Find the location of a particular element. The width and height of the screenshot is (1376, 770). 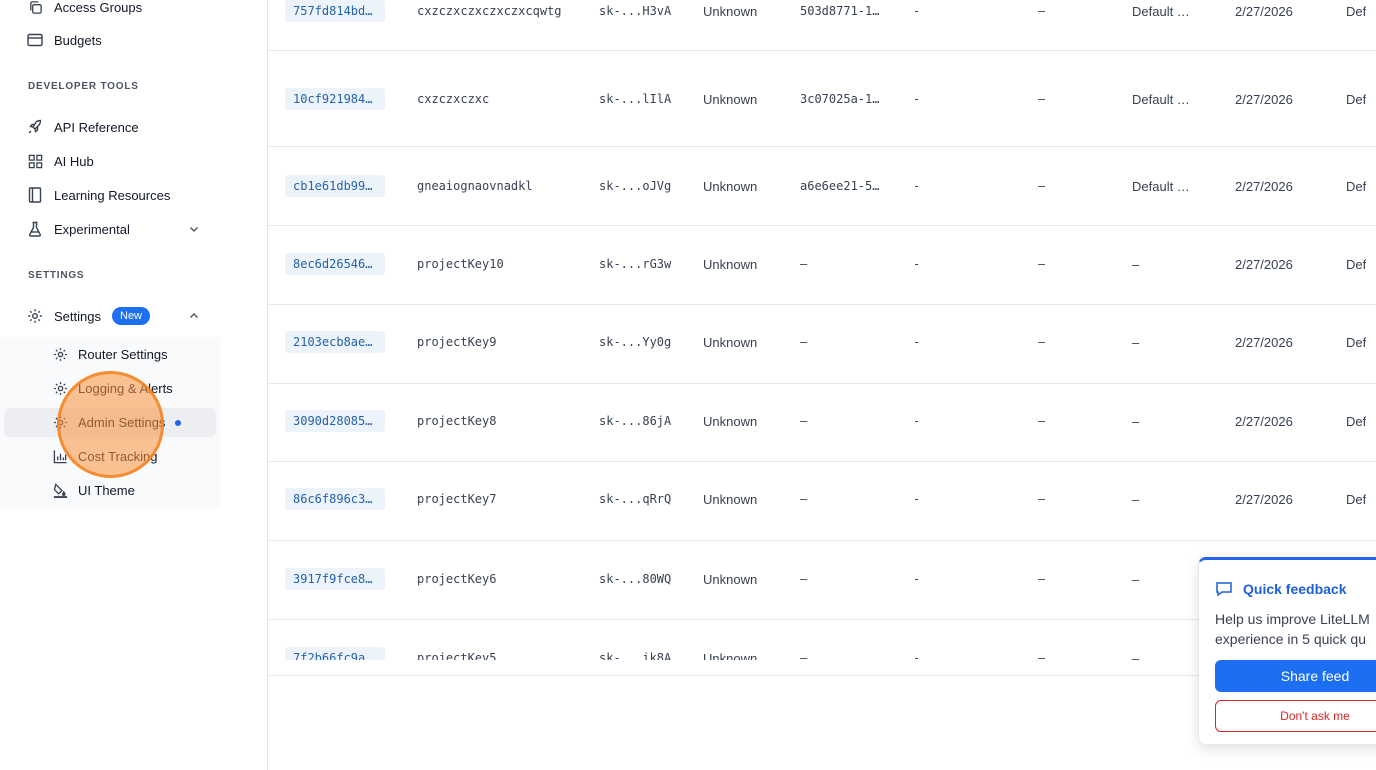

wallet-icon is located at coordinates (35, 40).